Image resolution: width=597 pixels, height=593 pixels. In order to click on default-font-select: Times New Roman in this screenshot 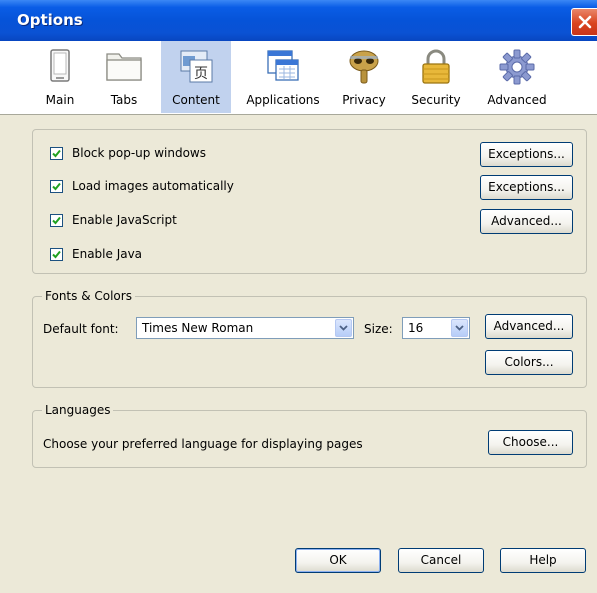, I will do `click(245, 328)`.